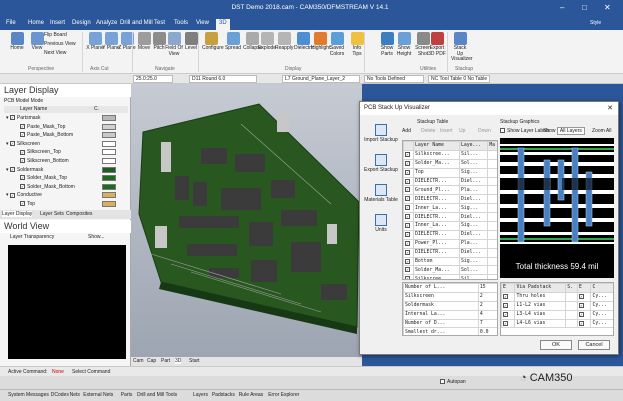 The height and width of the screenshot is (401, 623). What do you see at coordinates (564, 131) in the screenshot?
I see `show-select: Show All Layers` at bounding box center [564, 131].